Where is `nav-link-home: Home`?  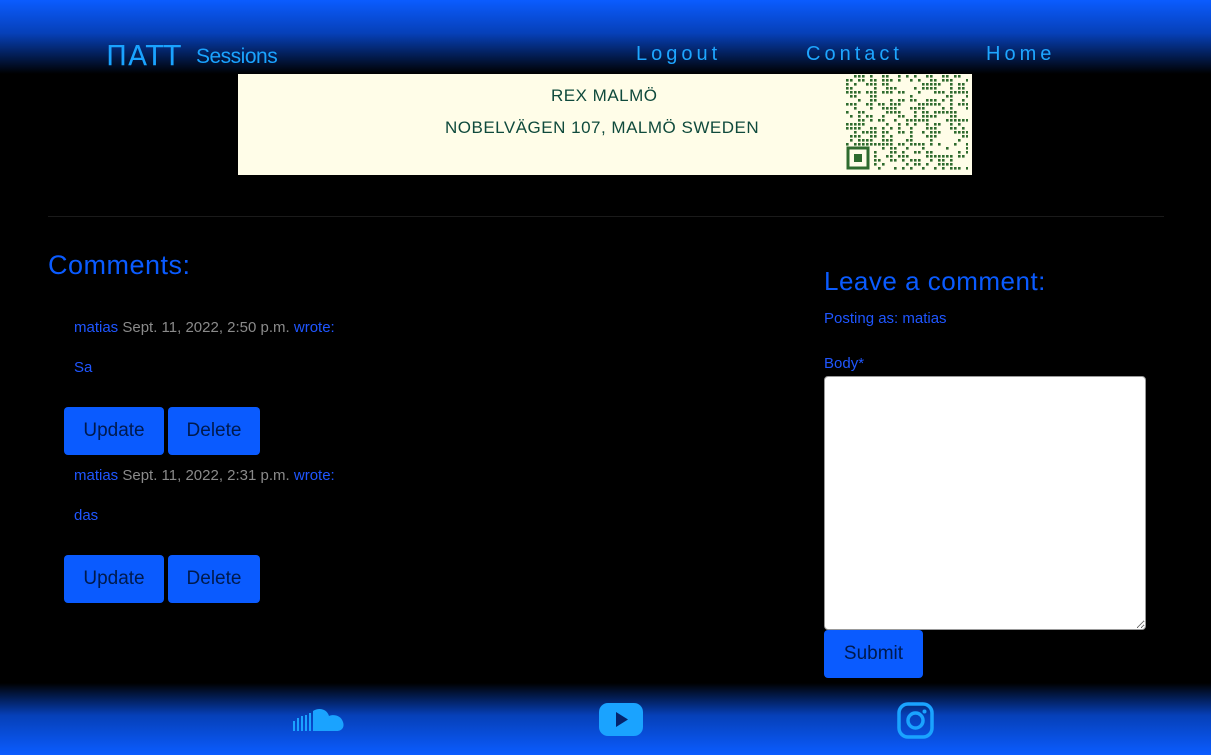
nav-link-home: Home is located at coordinates (1020, 54).